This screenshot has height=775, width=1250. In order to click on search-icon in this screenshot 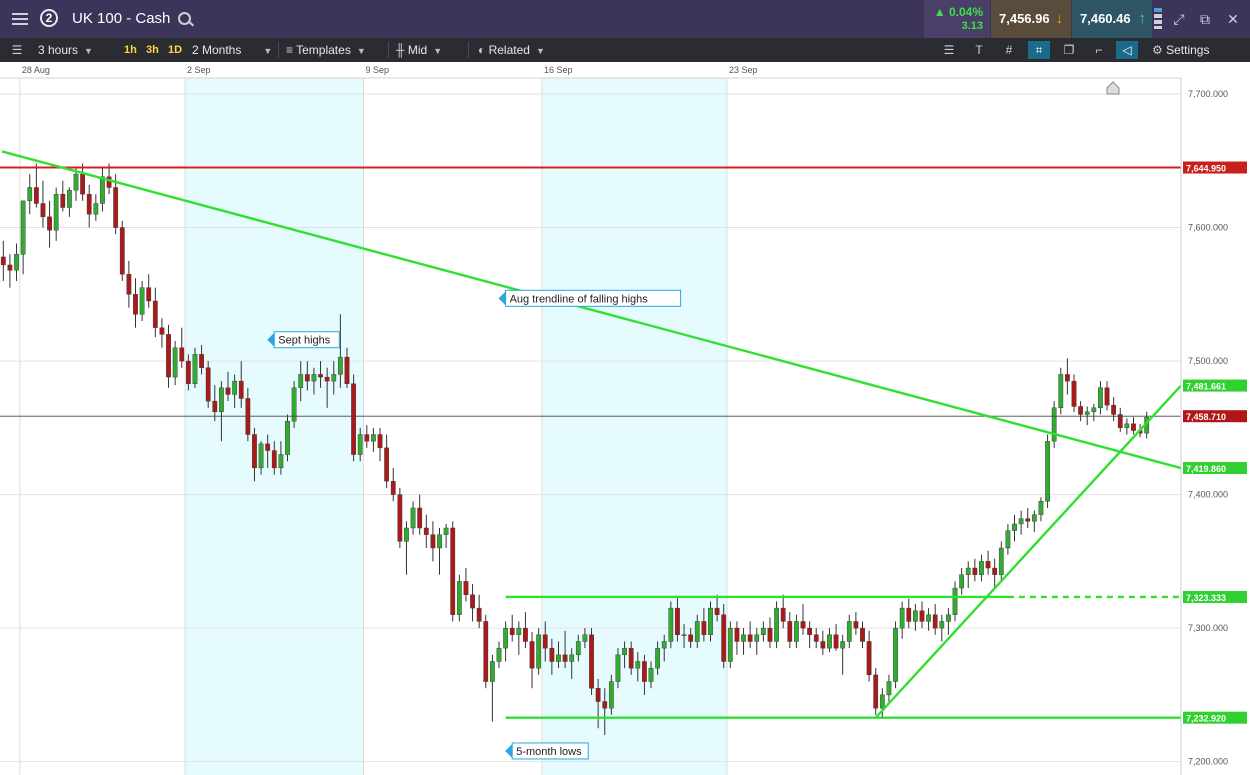, I will do `click(184, 18)`.